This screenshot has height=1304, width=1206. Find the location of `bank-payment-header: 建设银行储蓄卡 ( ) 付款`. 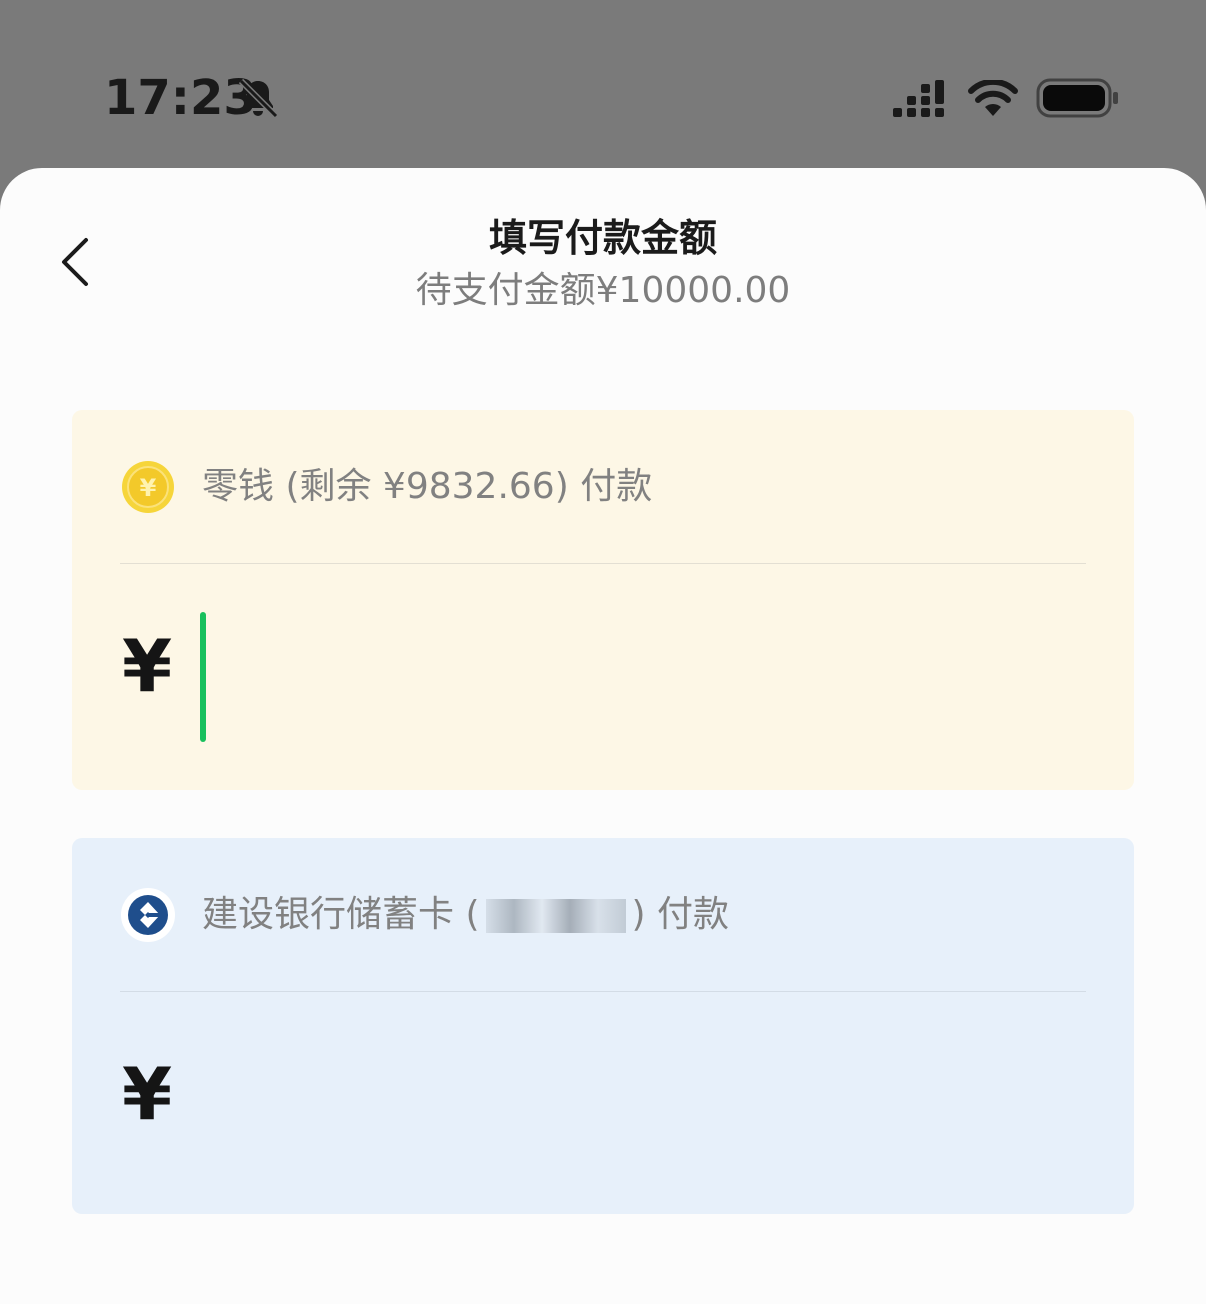

bank-payment-header: 建设银行储蓄卡 ( ) 付款 is located at coordinates (424, 915).